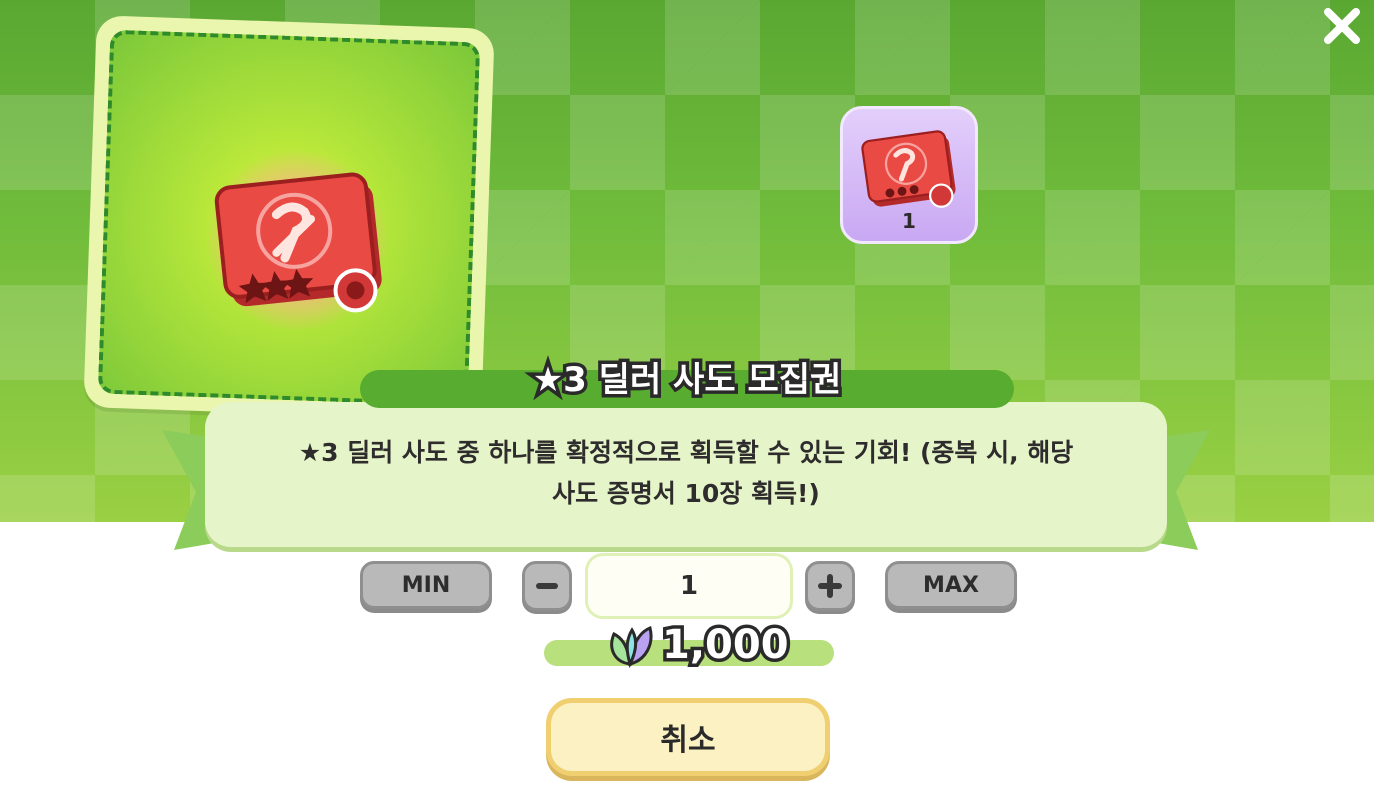 The width and height of the screenshot is (1374, 789). I want to click on owned-count: 1, so click(909, 221).